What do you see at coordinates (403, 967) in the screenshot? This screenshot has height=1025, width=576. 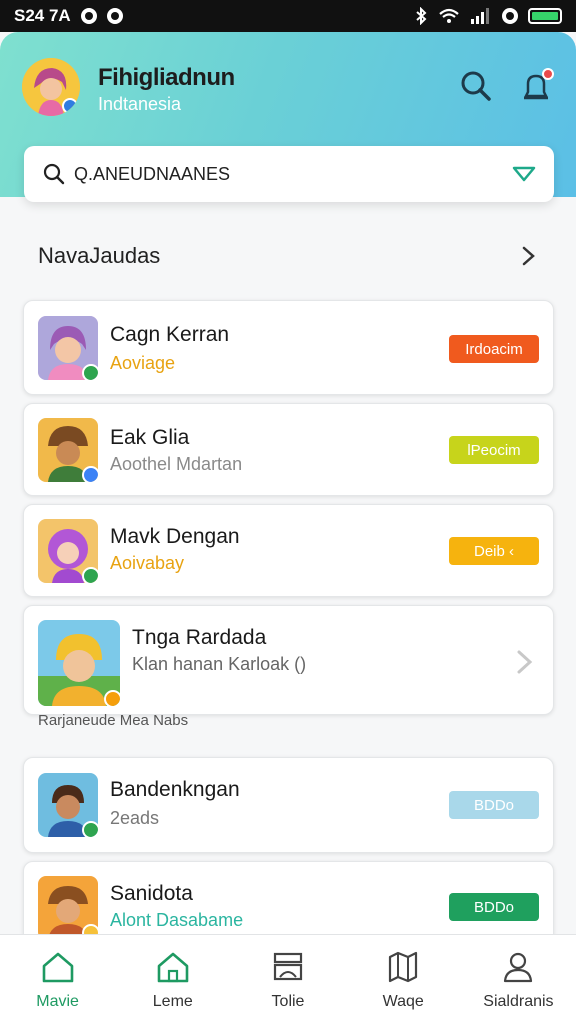 I see `map-icon` at bounding box center [403, 967].